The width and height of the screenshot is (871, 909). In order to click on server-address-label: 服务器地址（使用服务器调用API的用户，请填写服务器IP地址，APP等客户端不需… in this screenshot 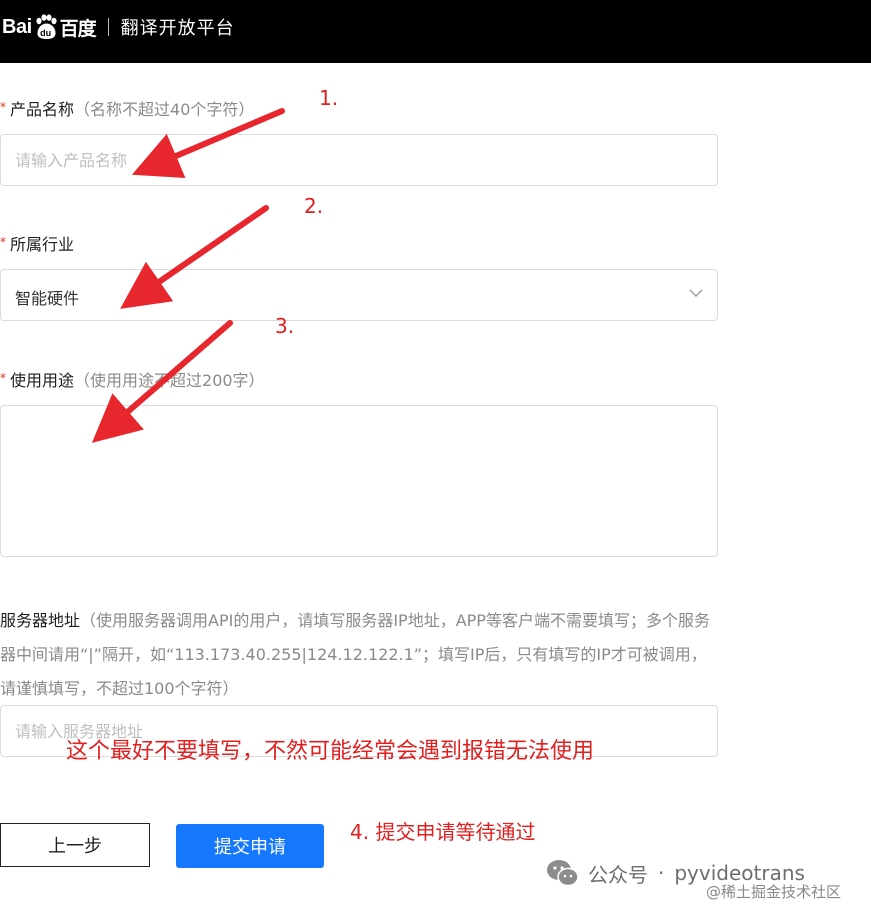, I will do `click(359, 655)`.